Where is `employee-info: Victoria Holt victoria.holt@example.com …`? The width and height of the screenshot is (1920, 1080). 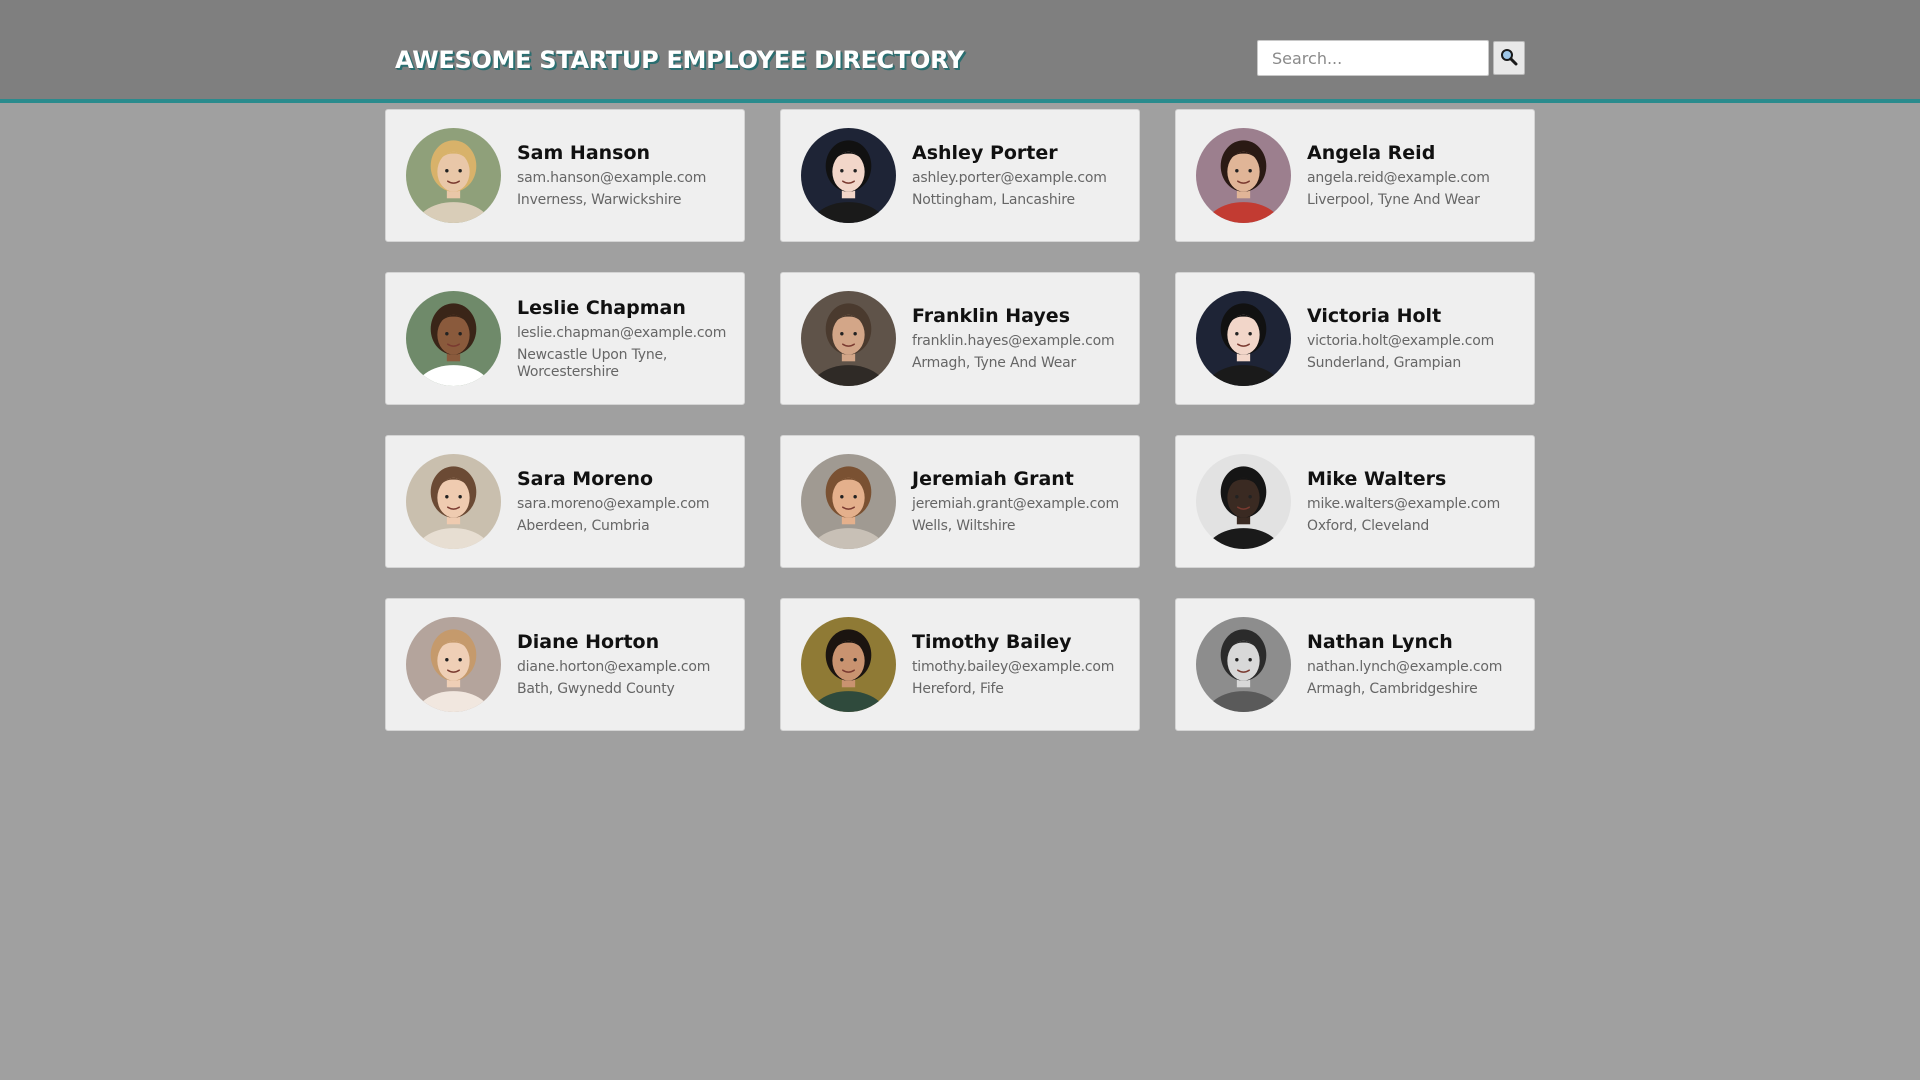 employee-info: Victoria Holt victoria.holt@example.com … is located at coordinates (1411, 338).